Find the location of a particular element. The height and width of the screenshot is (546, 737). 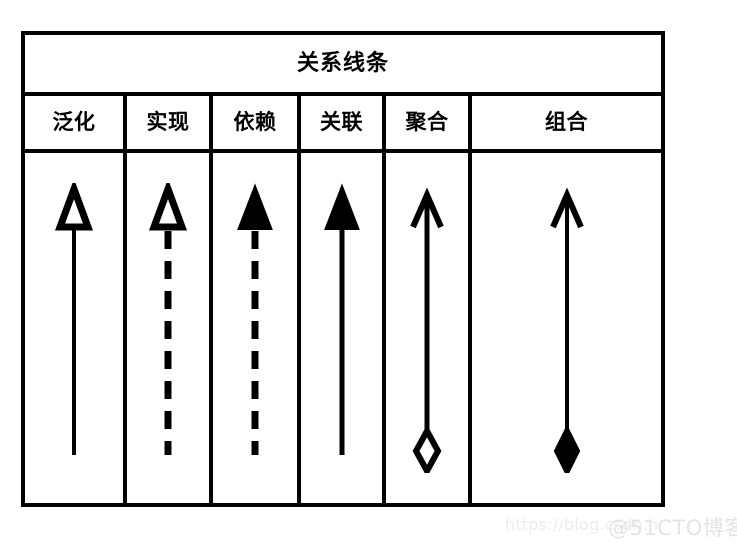

header-cell-generalization: 泛化 is located at coordinates (76, 122).